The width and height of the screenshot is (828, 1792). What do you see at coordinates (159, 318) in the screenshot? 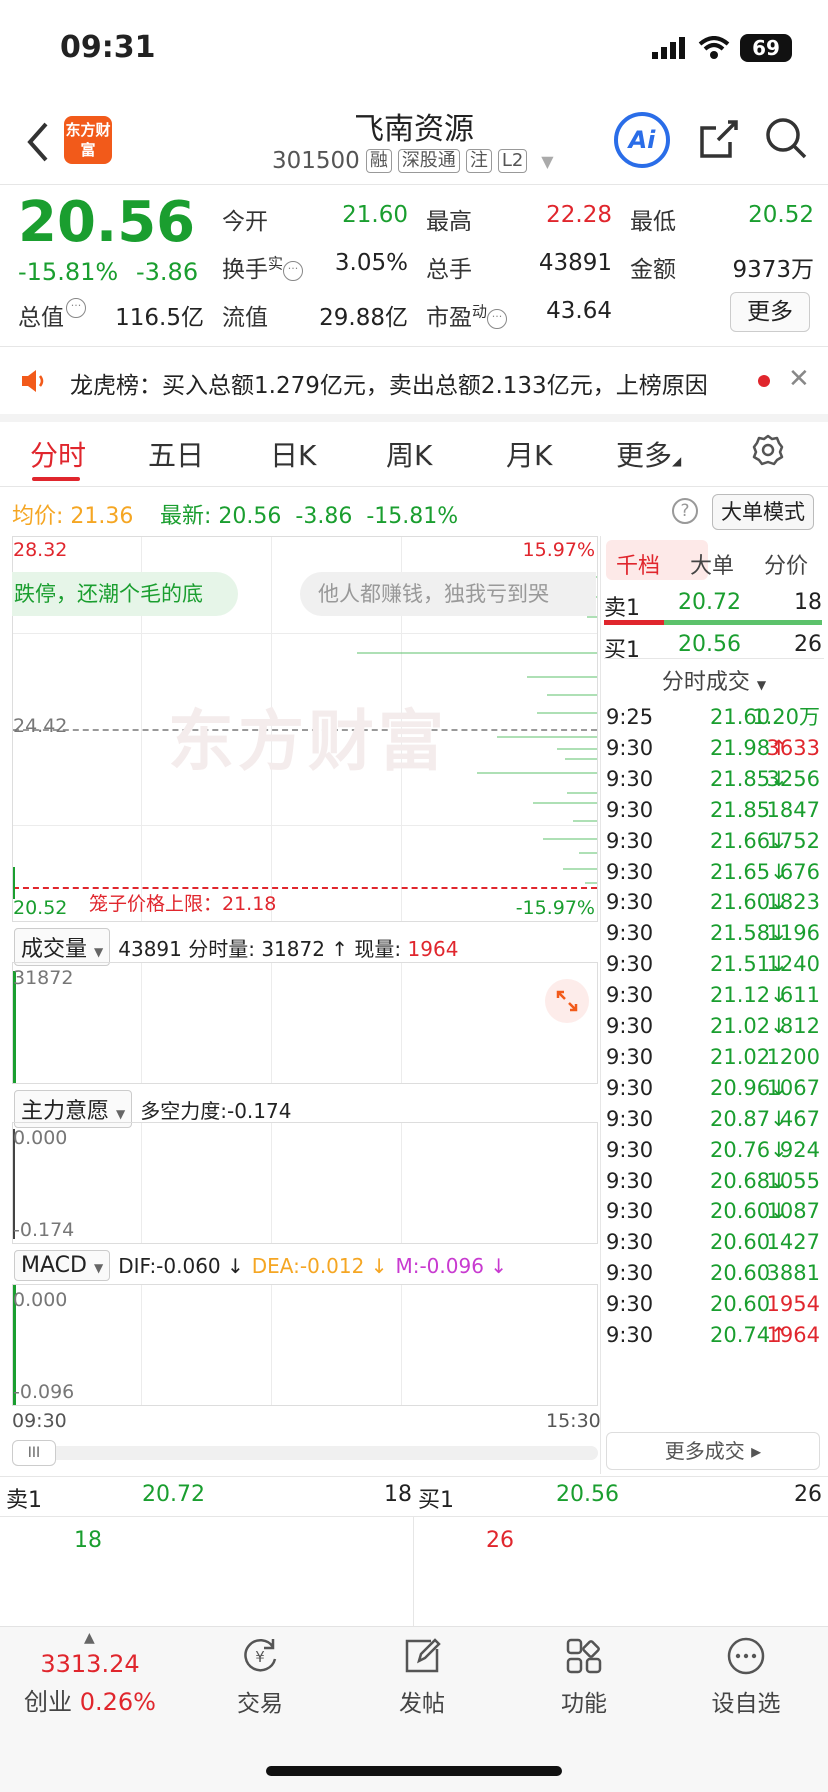
I see `market-cap-value: 116.5亿` at bounding box center [159, 318].